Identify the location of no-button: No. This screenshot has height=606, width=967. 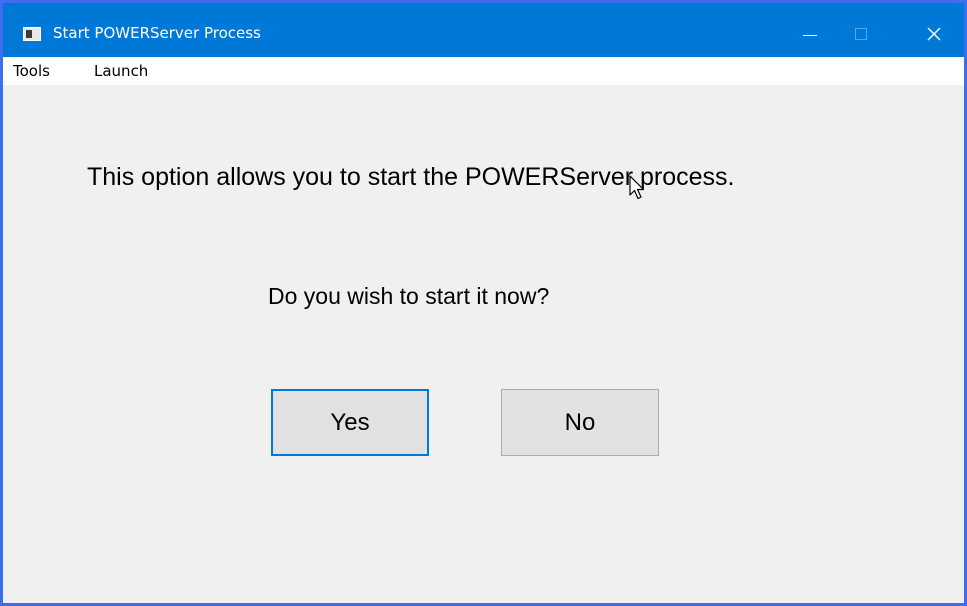
(580, 422).